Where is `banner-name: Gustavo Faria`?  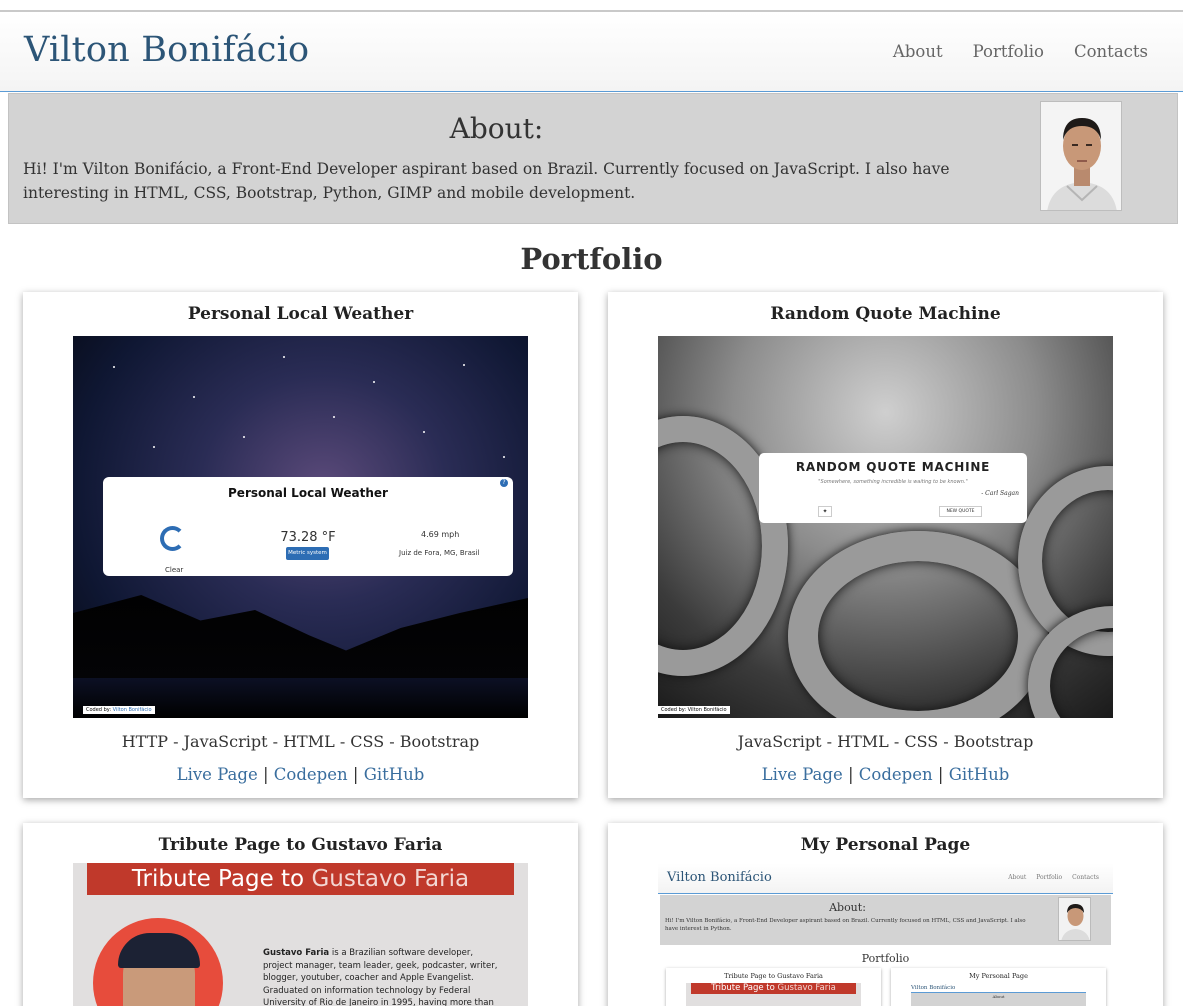 banner-name: Gustavo Faria is located at coordinates (390, 879).